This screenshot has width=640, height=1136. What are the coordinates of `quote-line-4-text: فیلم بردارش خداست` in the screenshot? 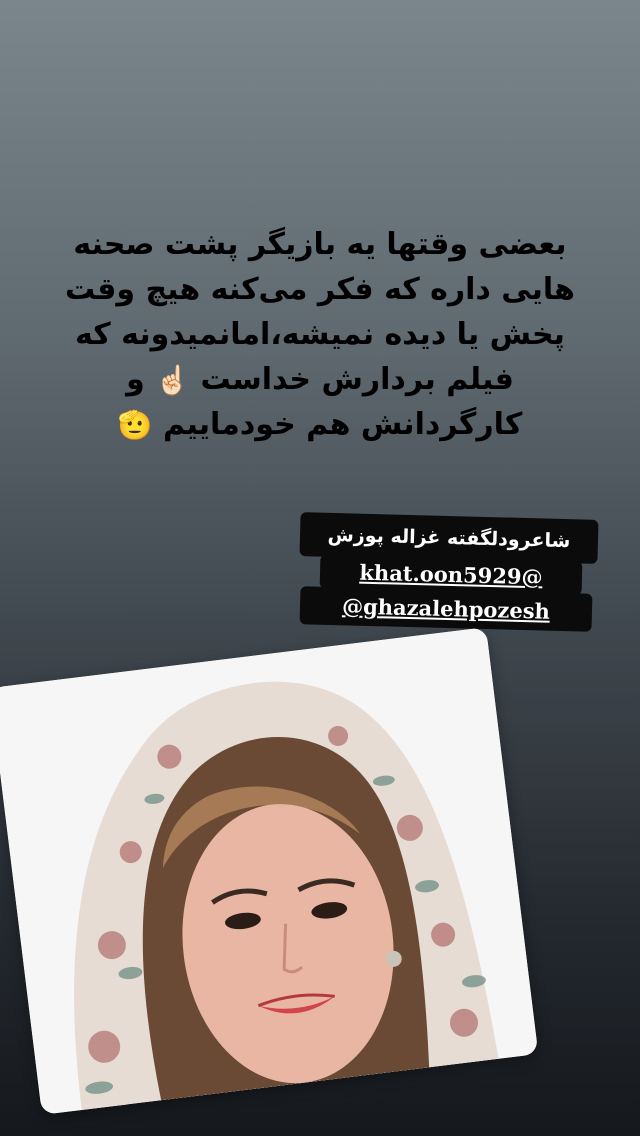 It's located at (357, 379).